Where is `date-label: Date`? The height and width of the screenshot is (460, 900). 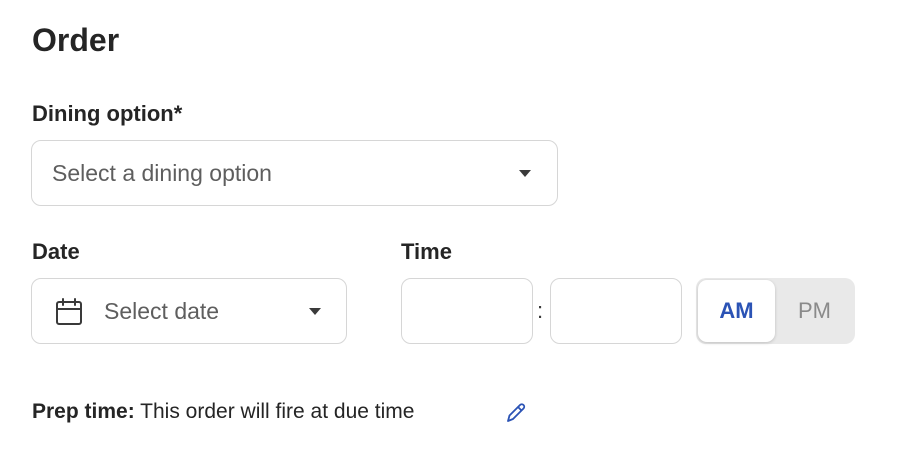
date-label: Date is located at coordinates (56, 251).